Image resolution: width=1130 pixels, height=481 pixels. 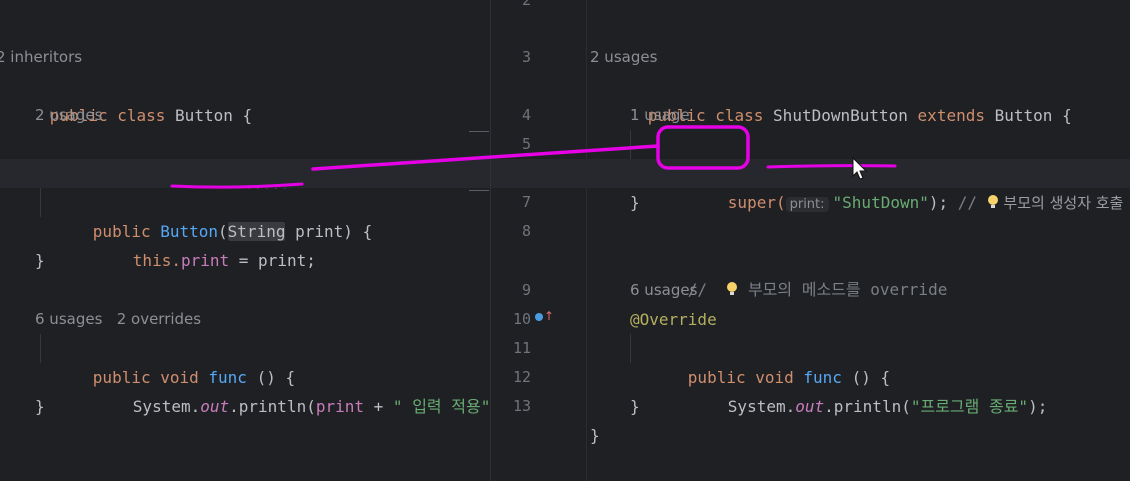 What do you see at coordinates (703, 147) in the screenshot?
I see `annotation-box-super` at bounding box center [703, 147].